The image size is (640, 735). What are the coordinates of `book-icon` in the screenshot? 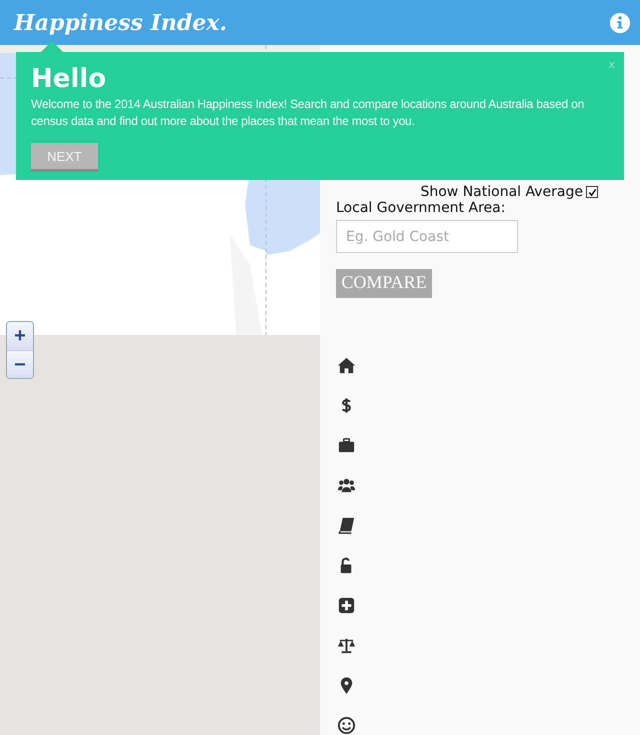 It's located at (346, 525).